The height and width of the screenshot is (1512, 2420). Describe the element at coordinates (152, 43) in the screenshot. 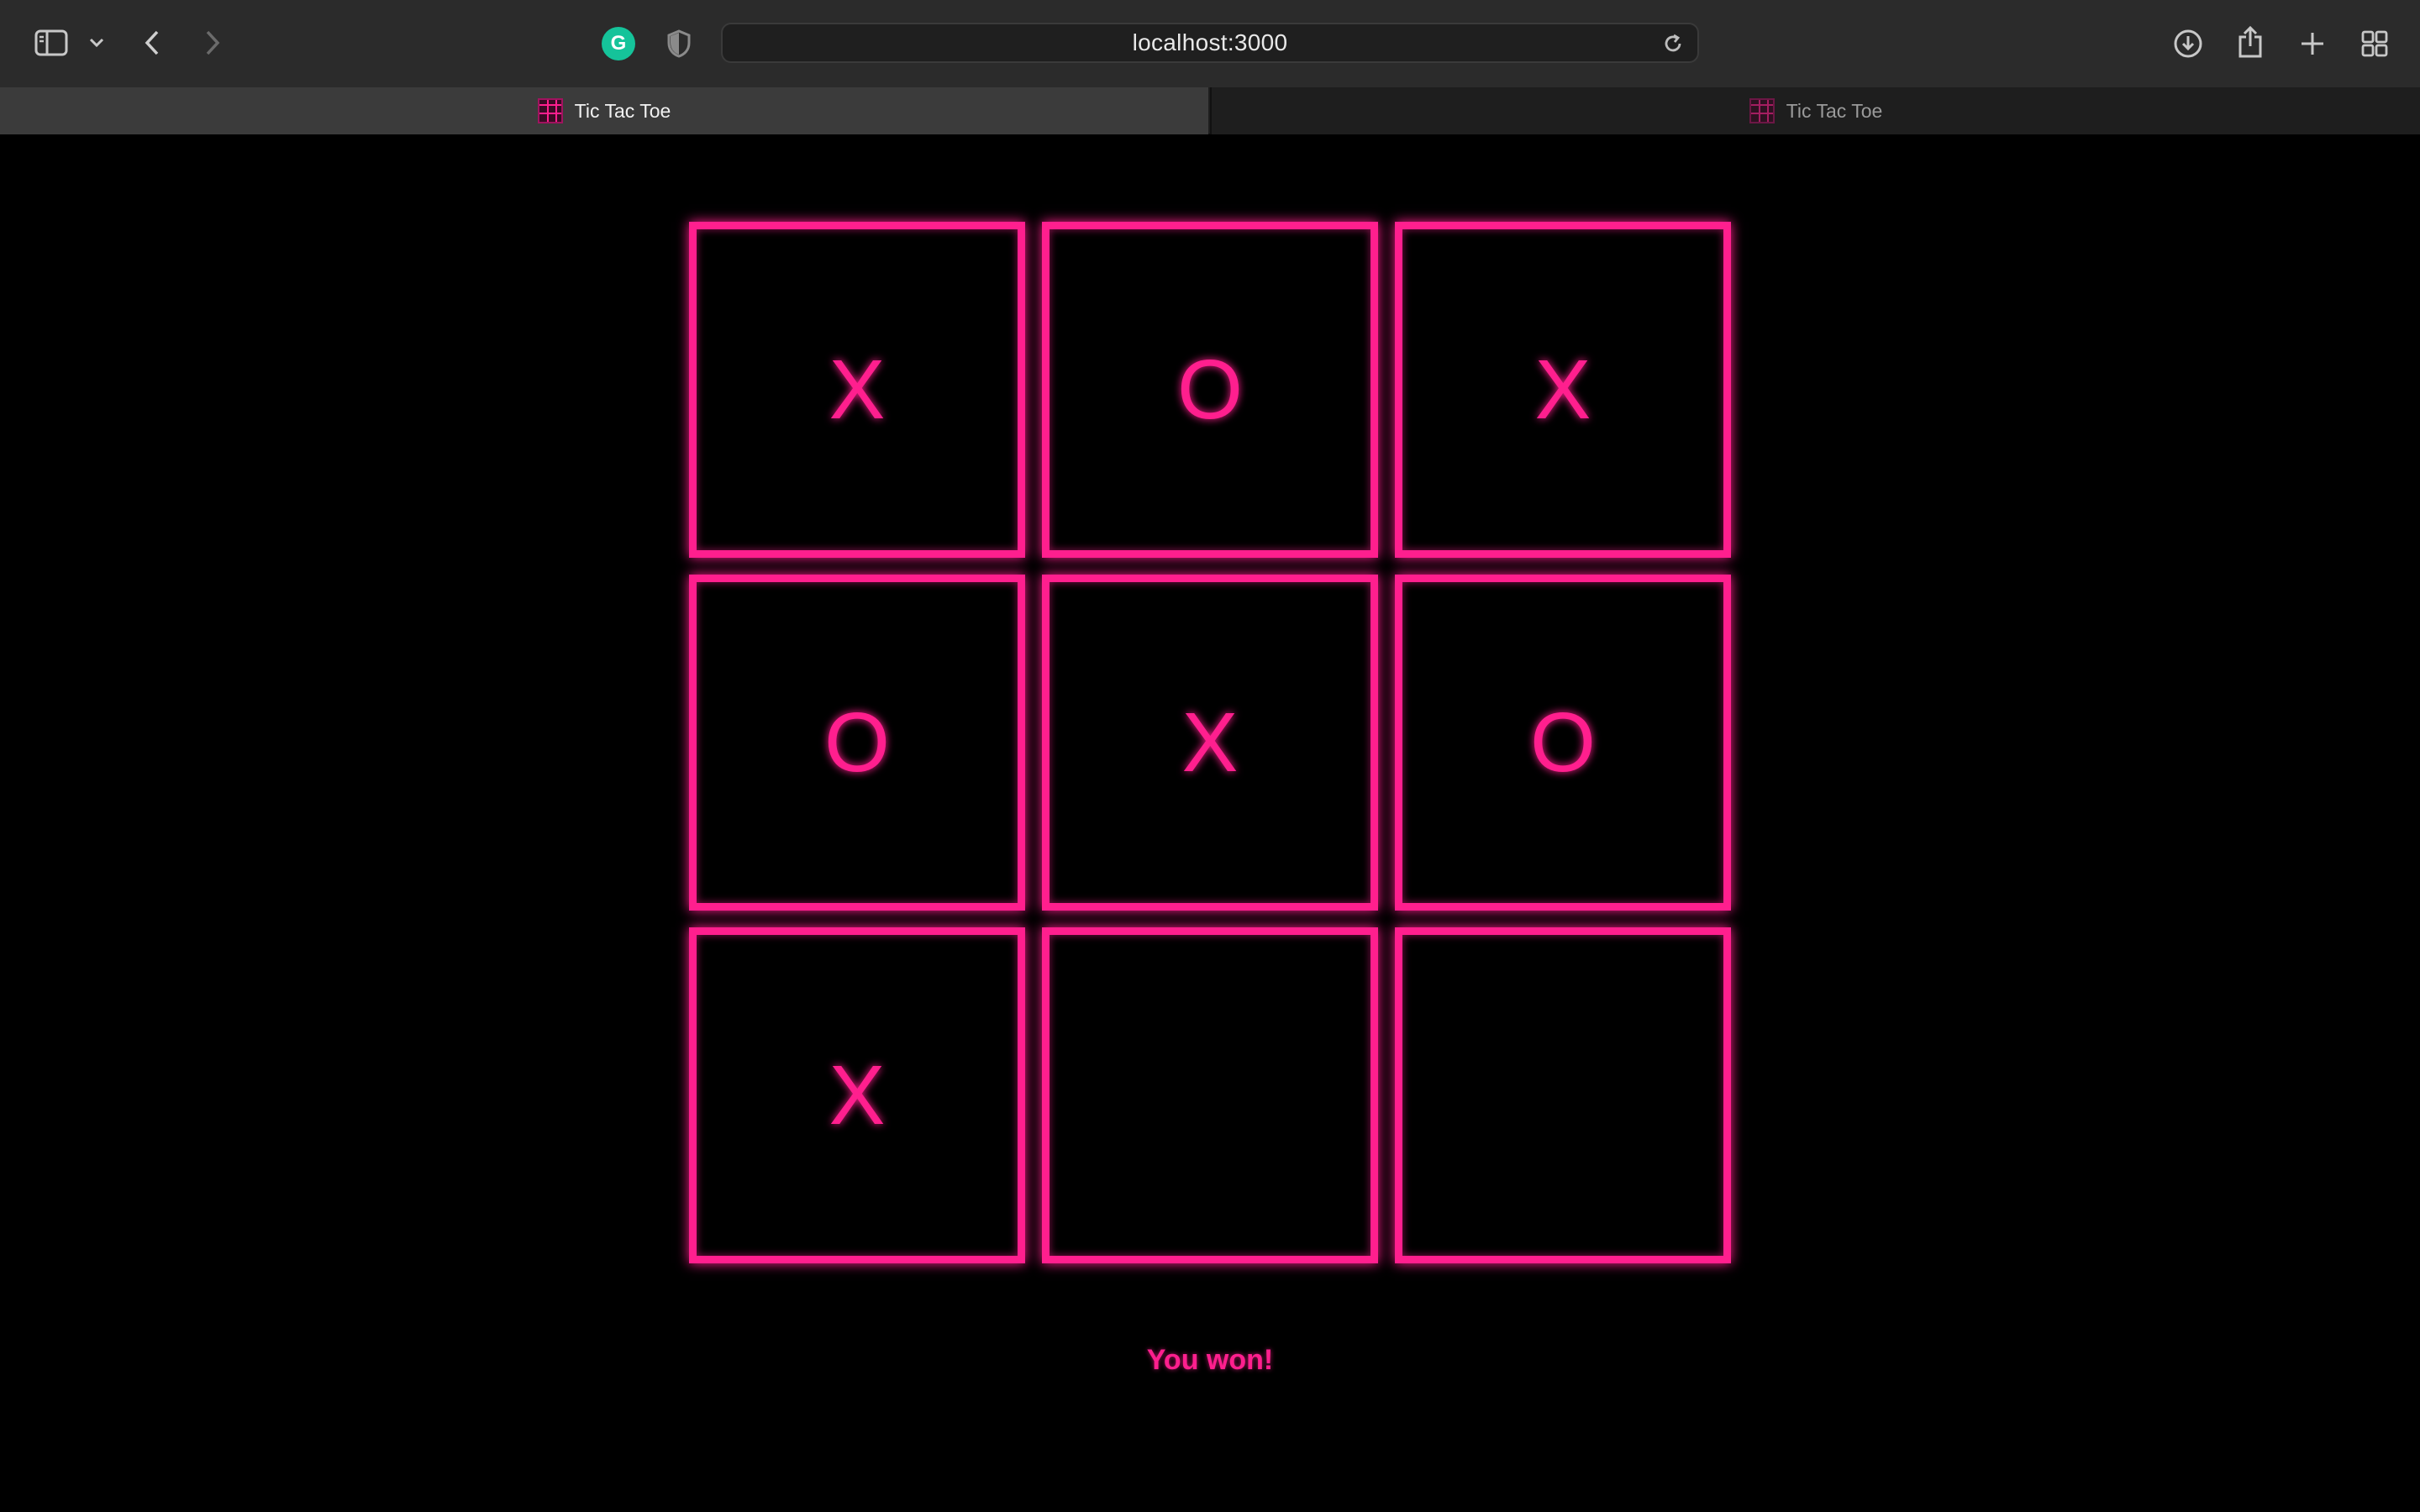

I see `back-arrow-icon` at that location.